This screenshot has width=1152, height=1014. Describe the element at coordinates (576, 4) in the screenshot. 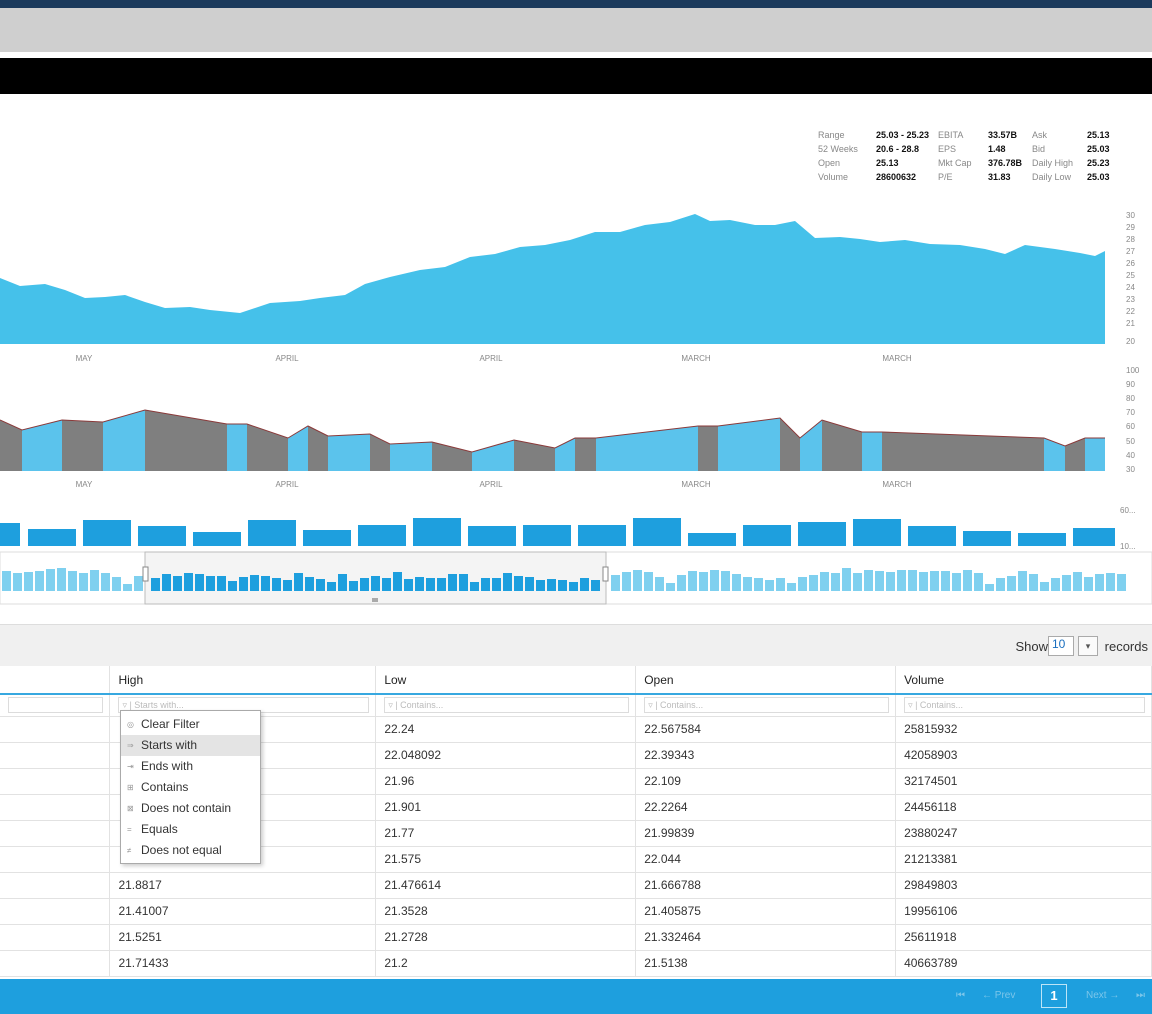

I see `top-header-bar` at that location.